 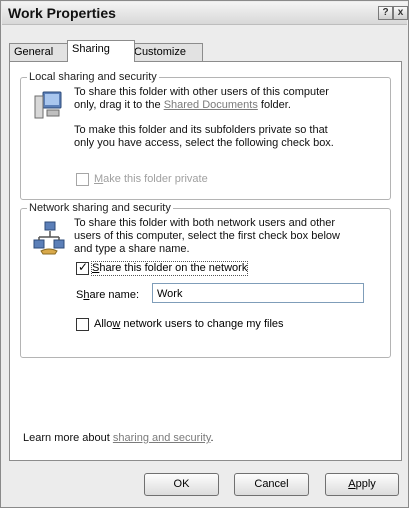 What do you see at coordinates (82, 179) in the screenshot?
I see `make-private-checkbox` at bounding box center [82, 179].